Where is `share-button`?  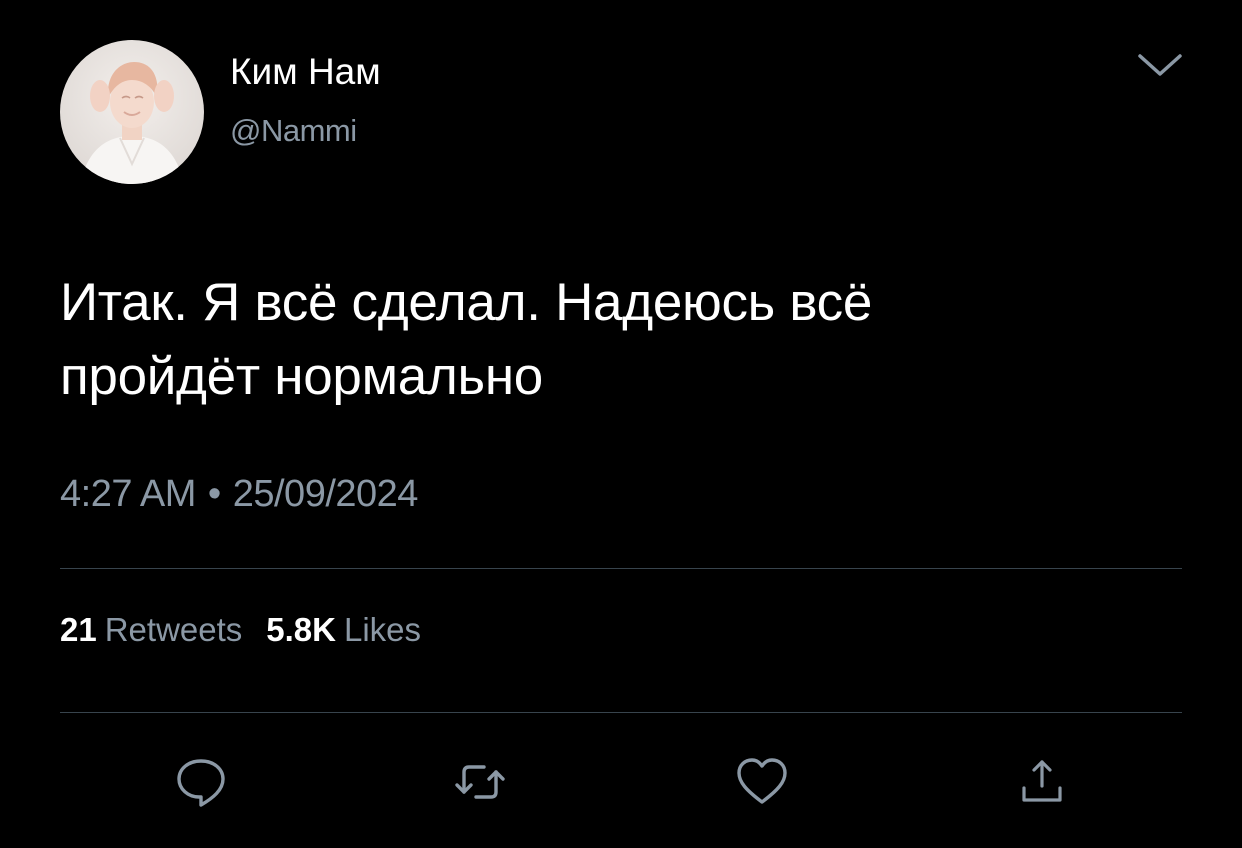
share-button is located at coordinates (1042, 782).